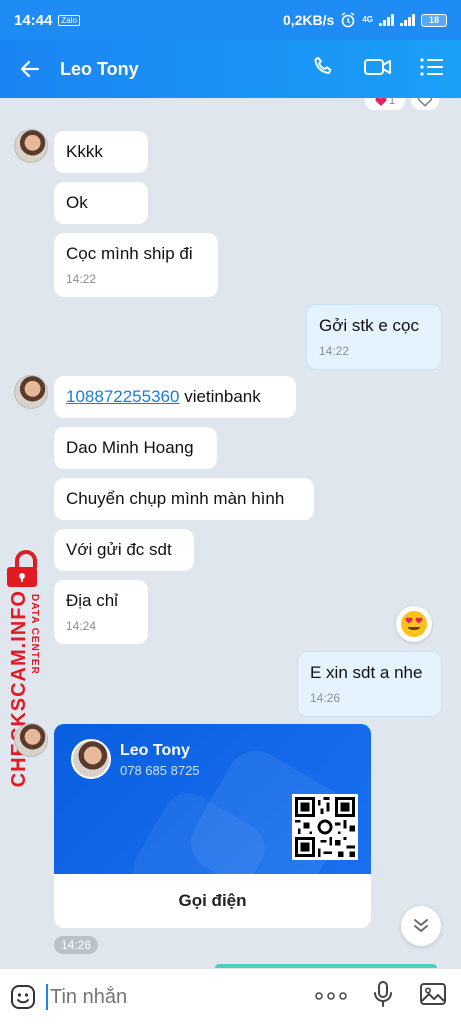 Image resolution: width=461 pixels, height=1024 pixels. I want to click on message-bubble: Dao Minh Hoang, so click(135, 448).